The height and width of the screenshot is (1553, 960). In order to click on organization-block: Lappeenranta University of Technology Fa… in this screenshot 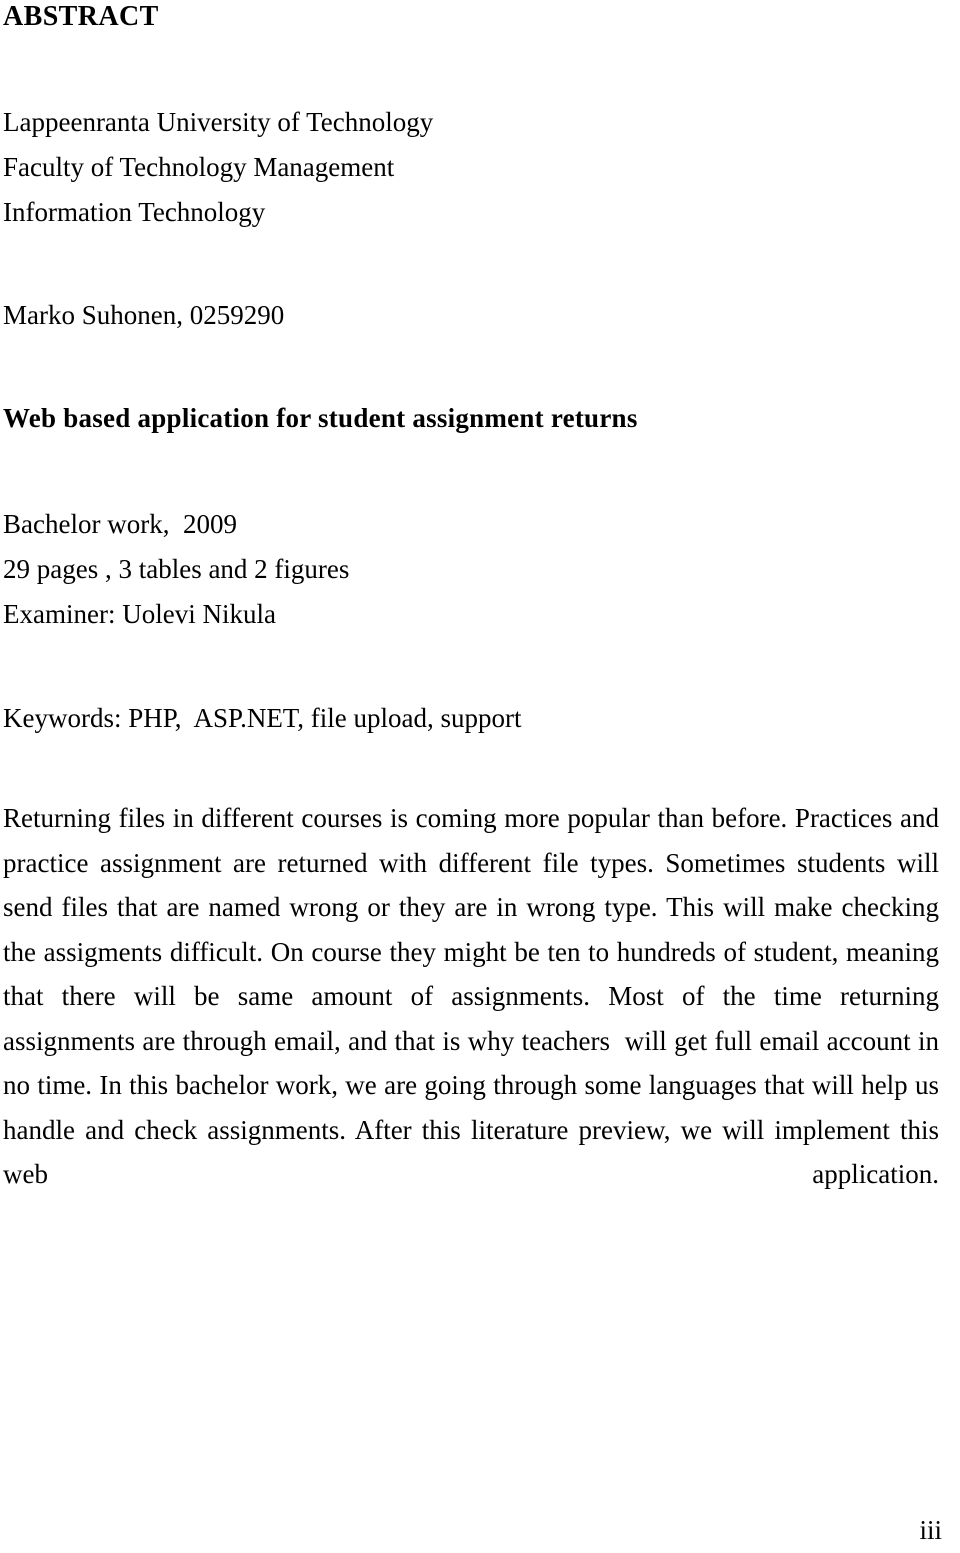, I will do `click(472, 167)`.